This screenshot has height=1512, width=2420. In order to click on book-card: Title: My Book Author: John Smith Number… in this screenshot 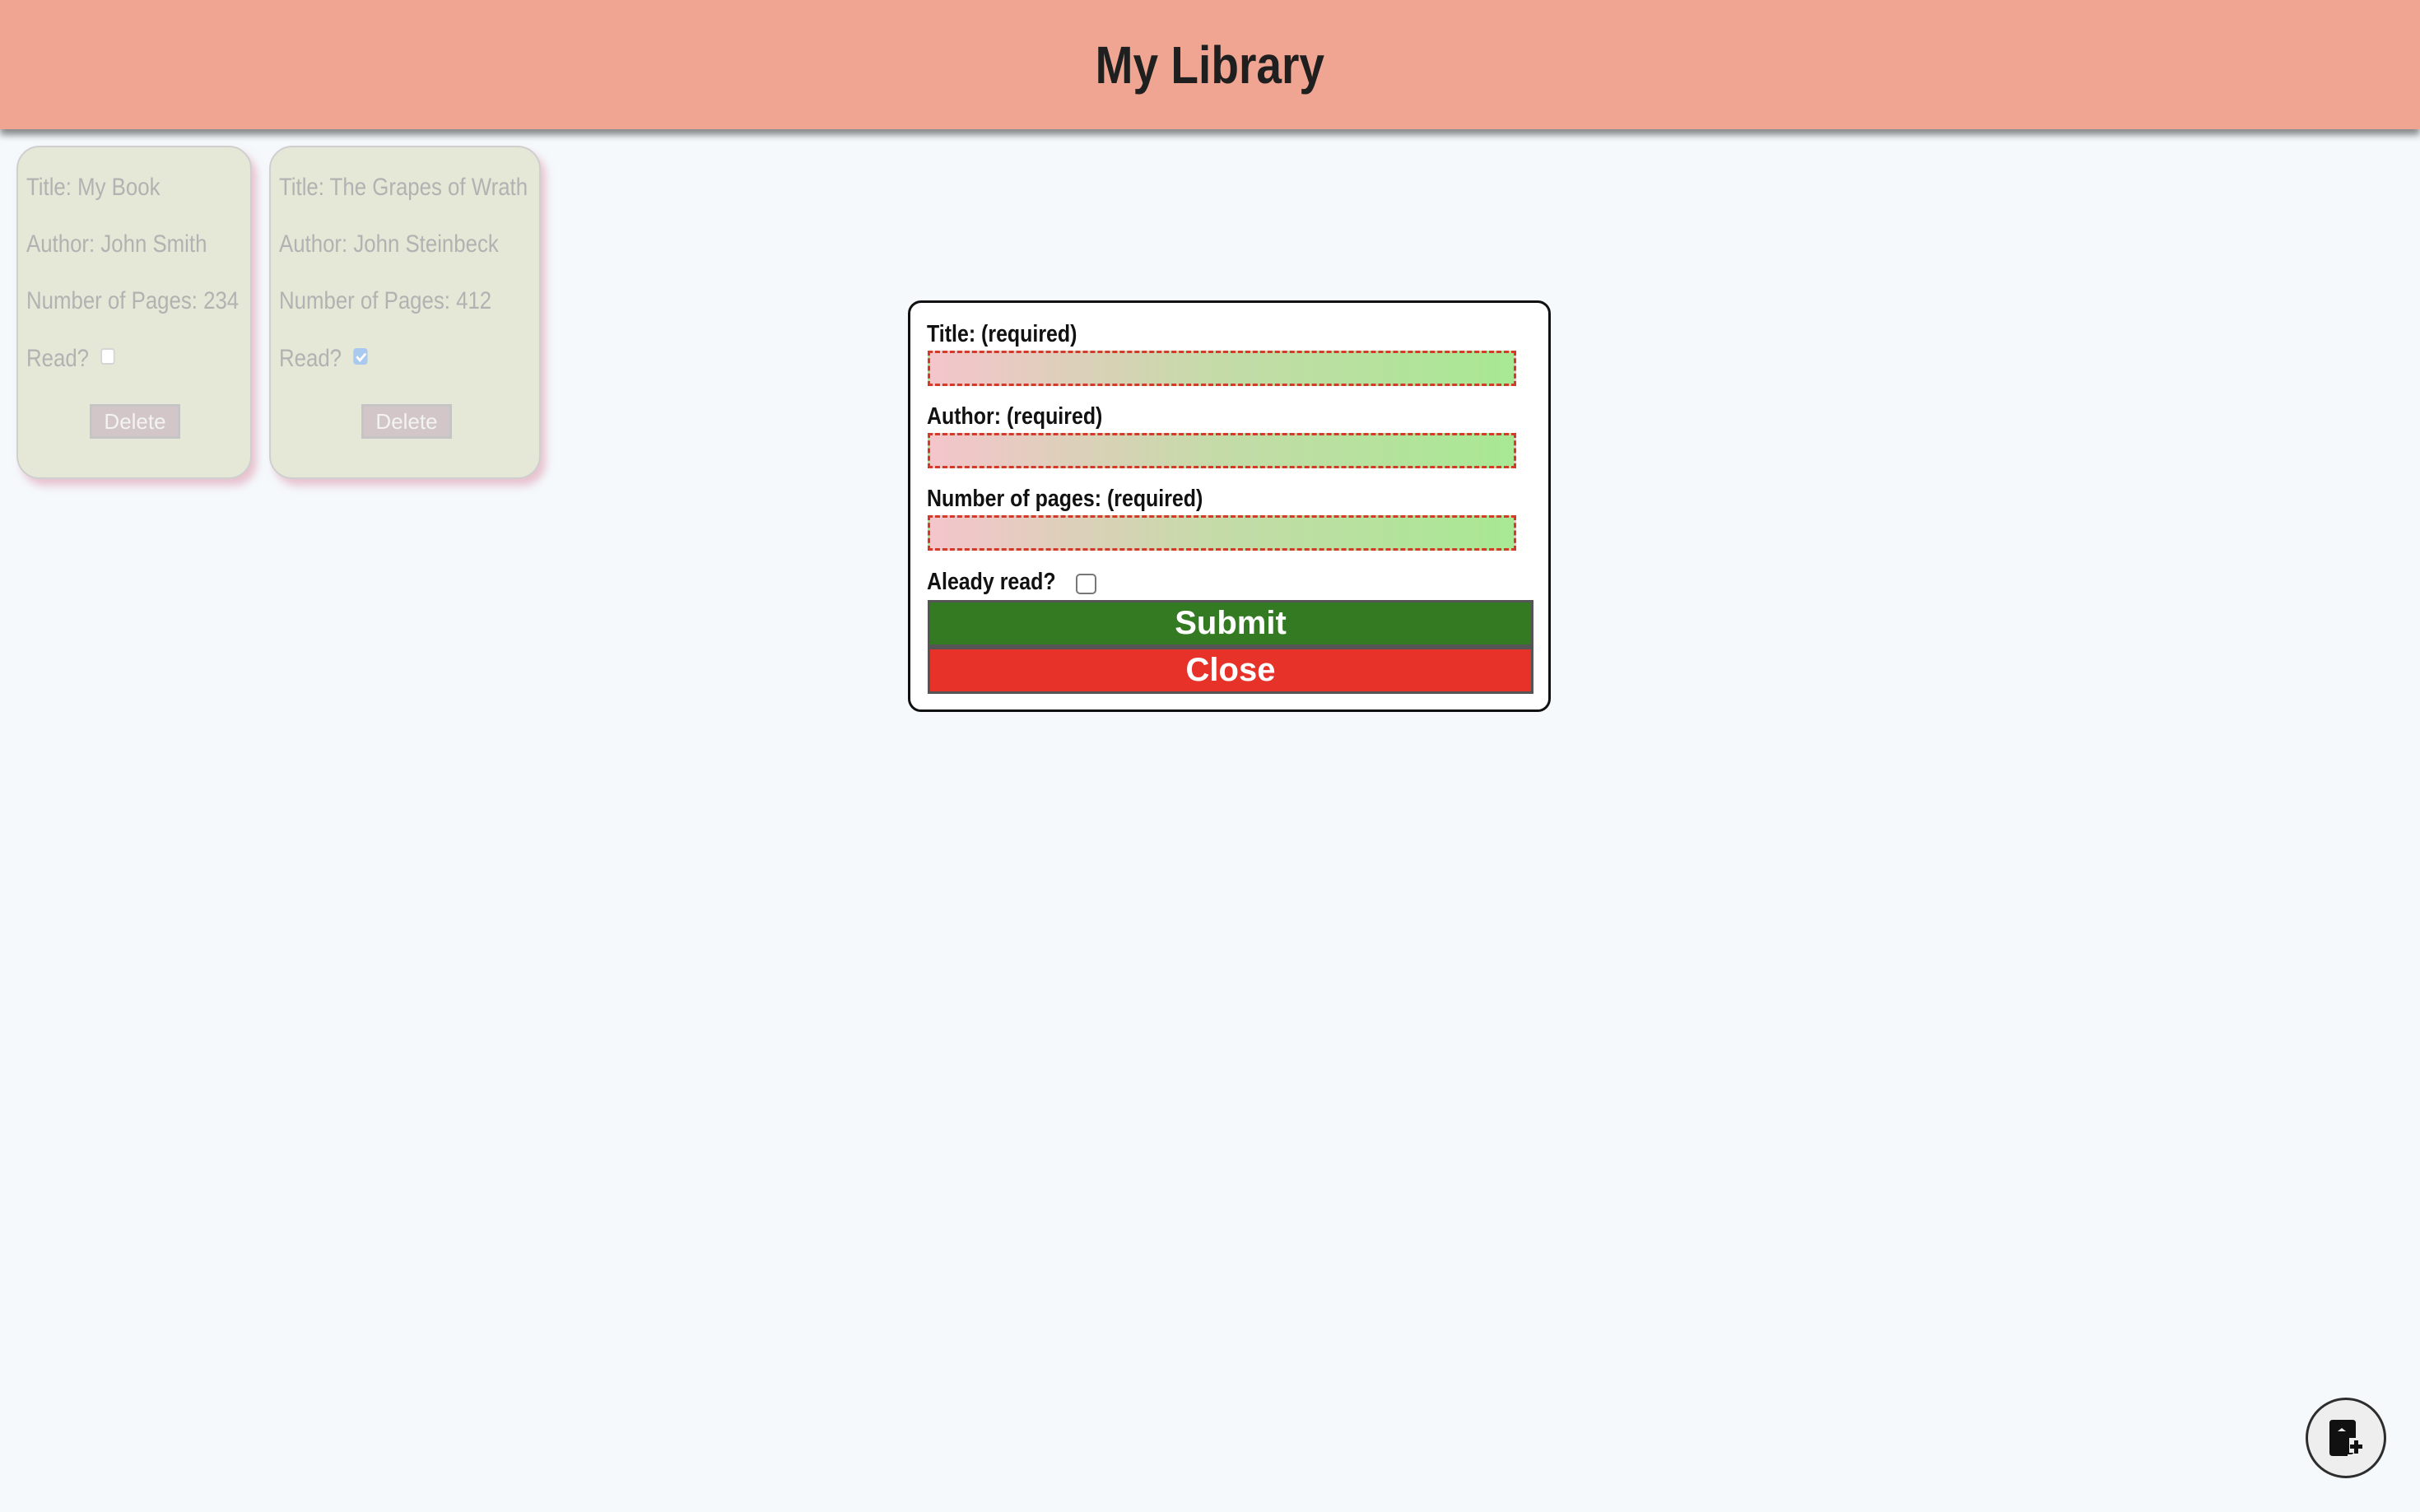, I will do `click(134, 312)`.